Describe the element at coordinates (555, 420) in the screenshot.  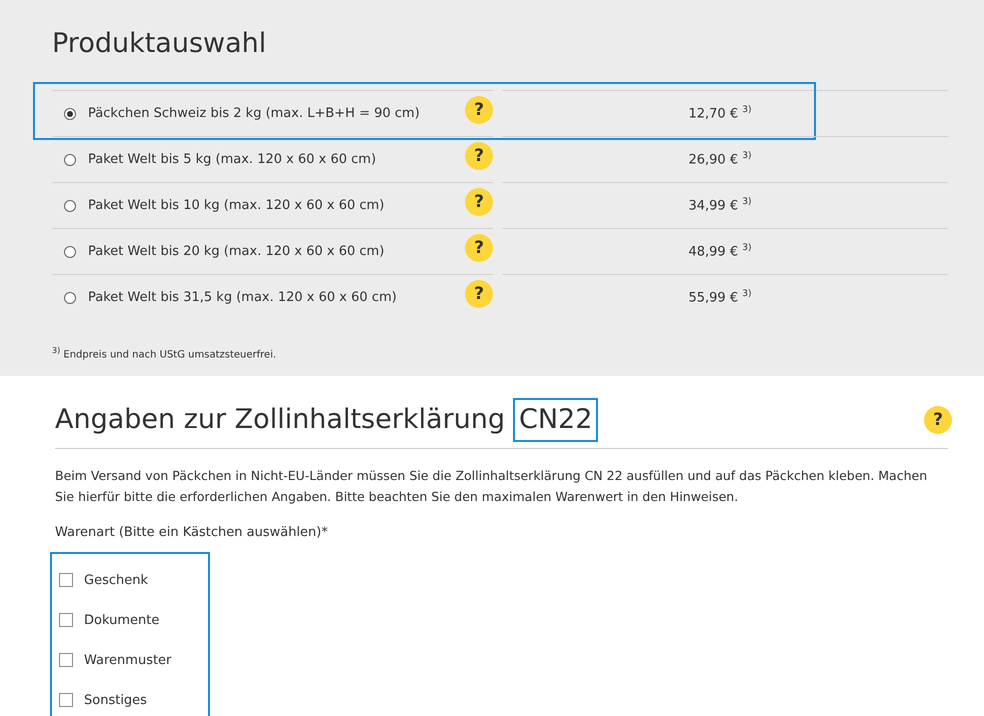
I see `title-code: CN22` at that location.